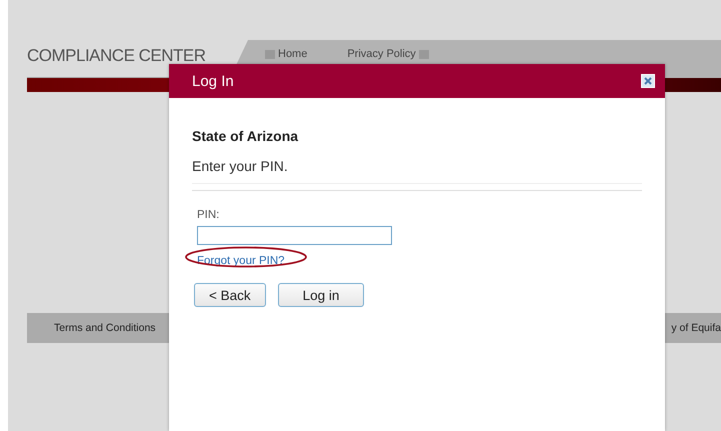 The image size is (721, 431). I want to click on footer-link: Terms and Conditions, so click(105, 328).